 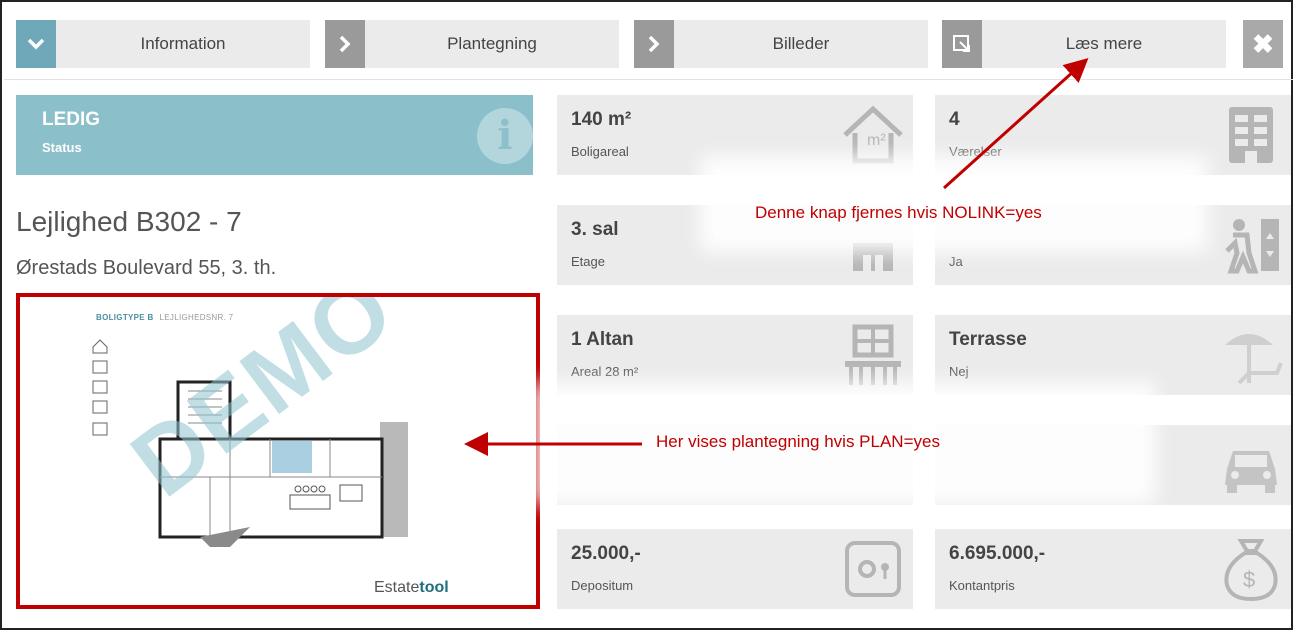 What do you see at coordinates (798, 441) in the screenshot?
I see `annotation-plan: Her vises plantegning hvis PLAN=yes` at bounding box center [798, 441].